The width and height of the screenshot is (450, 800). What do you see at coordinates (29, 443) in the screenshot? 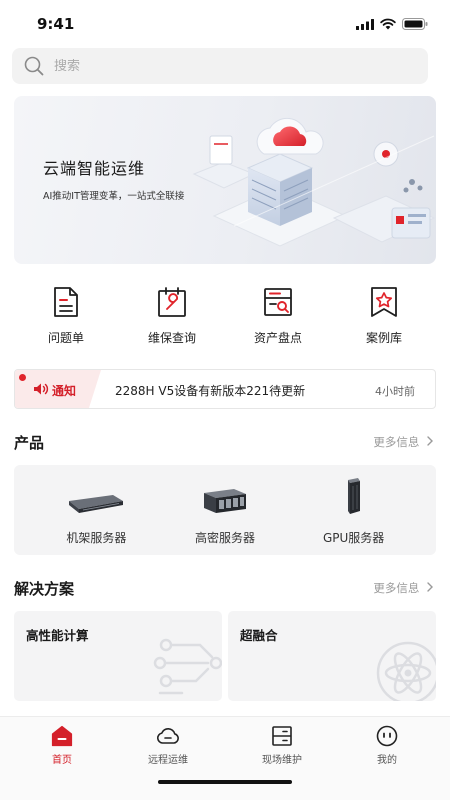
I see `products-section-title: 产品` at bounding box center [29, 443].